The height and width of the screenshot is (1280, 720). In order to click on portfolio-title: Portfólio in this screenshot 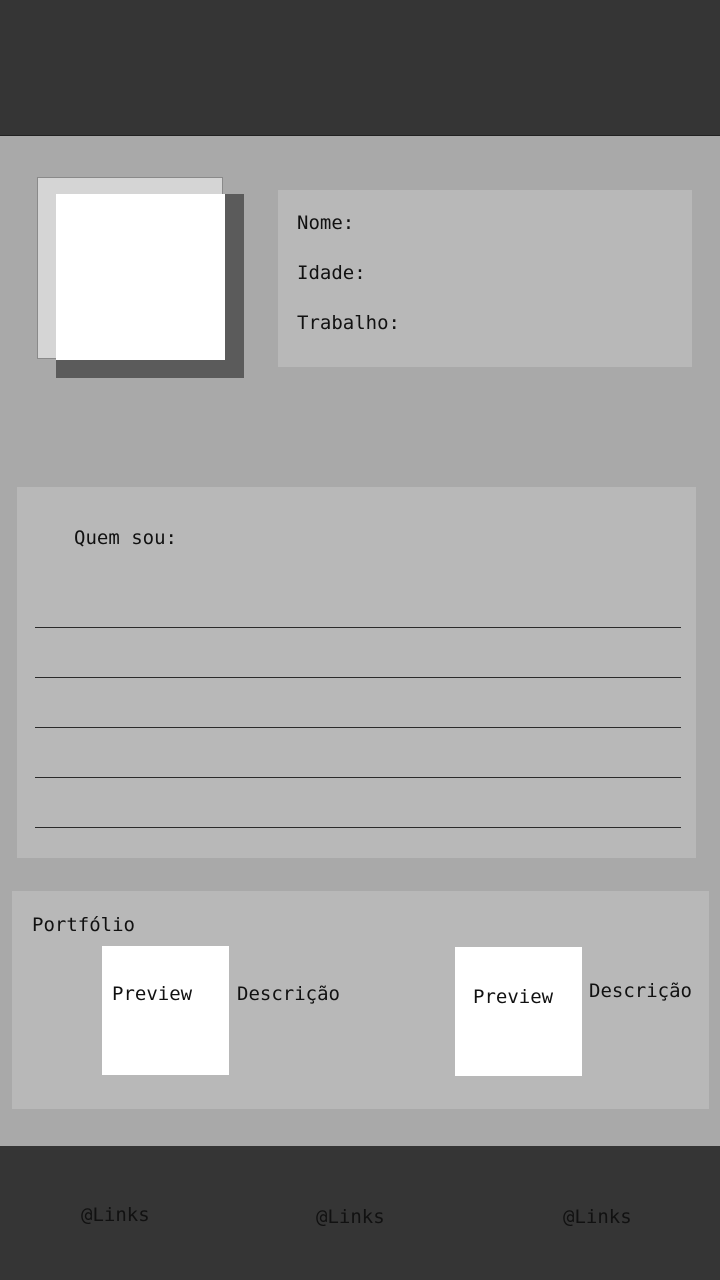, I will do `click(83, 925)`.